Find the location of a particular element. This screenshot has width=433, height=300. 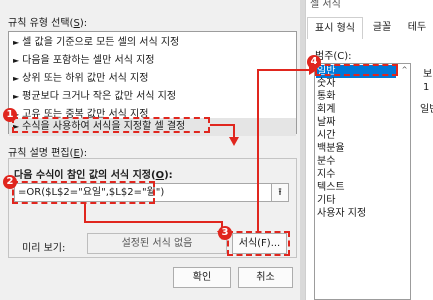

step-badge-4: 4 is located at coordinates (314, 62).